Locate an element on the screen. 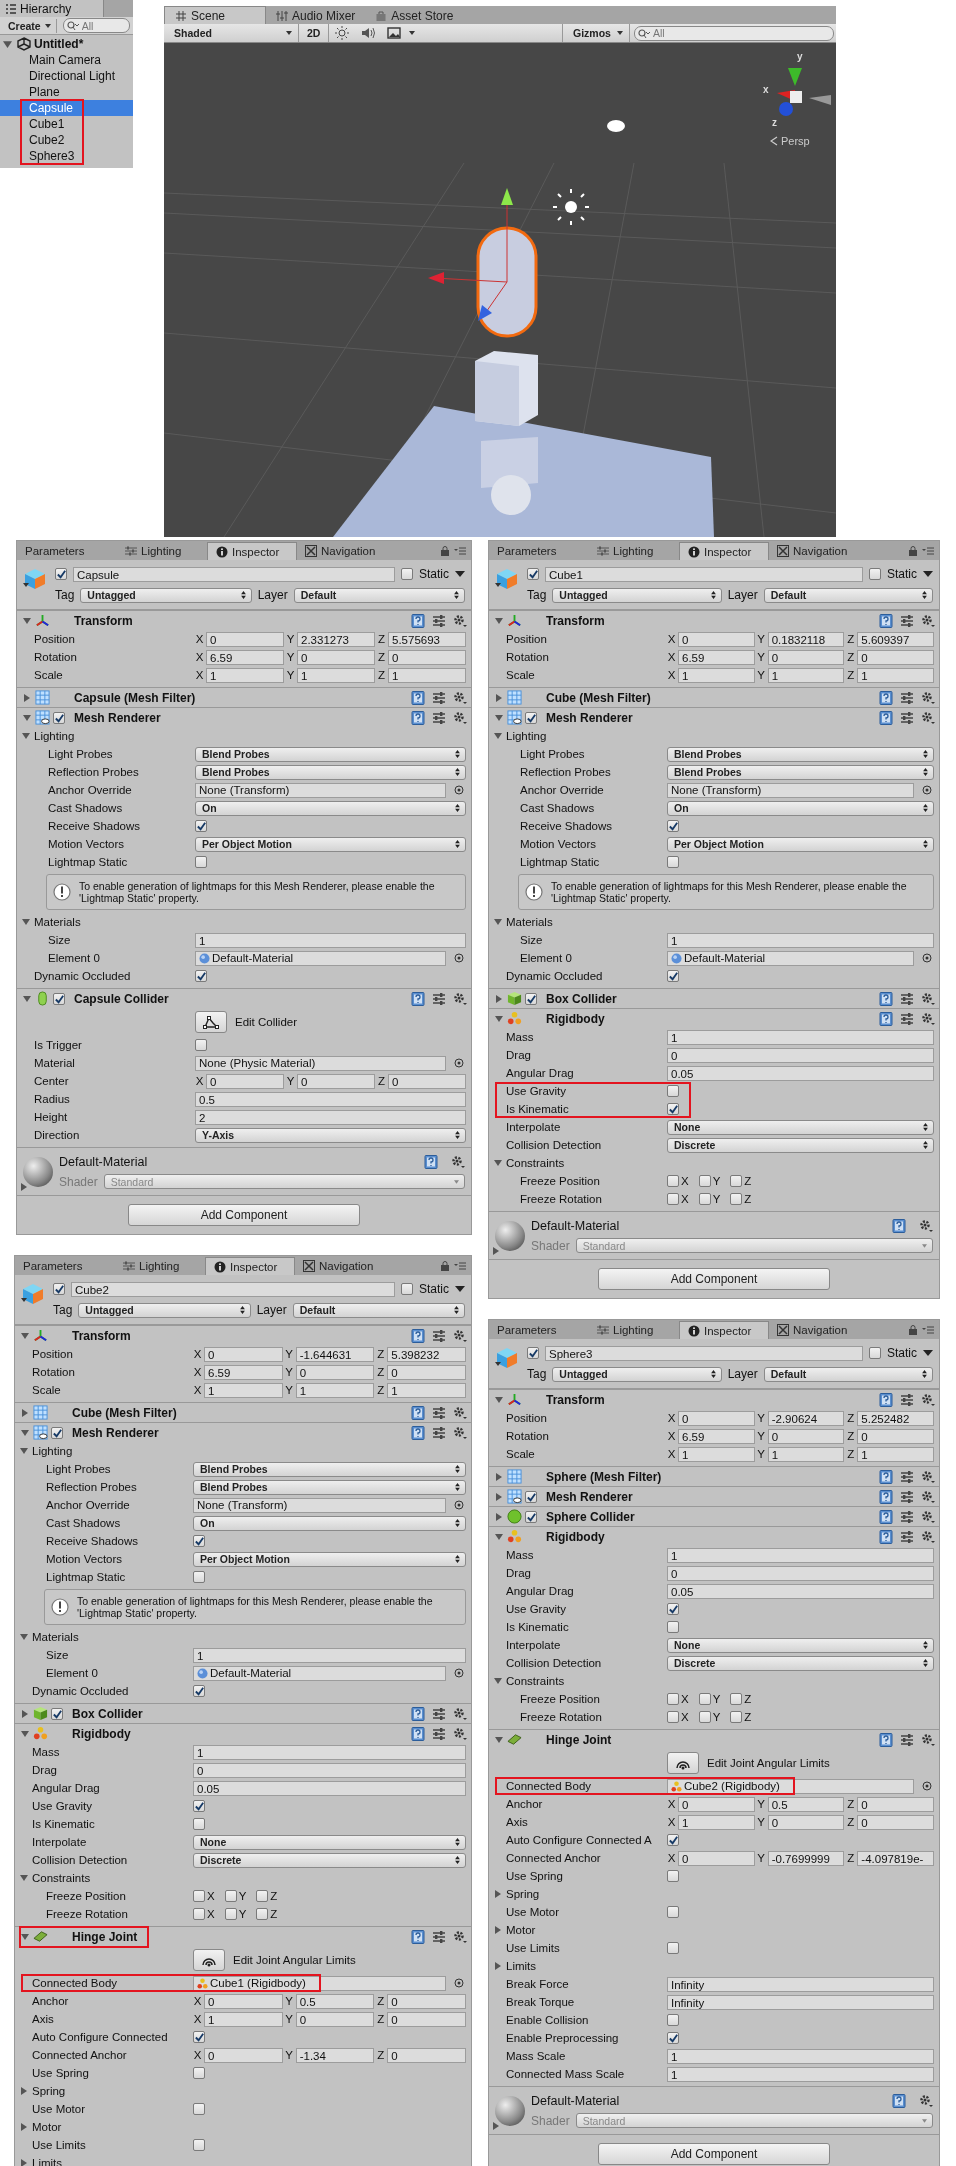  number-field: 5.252482 is located at coordinates (895, 1418).